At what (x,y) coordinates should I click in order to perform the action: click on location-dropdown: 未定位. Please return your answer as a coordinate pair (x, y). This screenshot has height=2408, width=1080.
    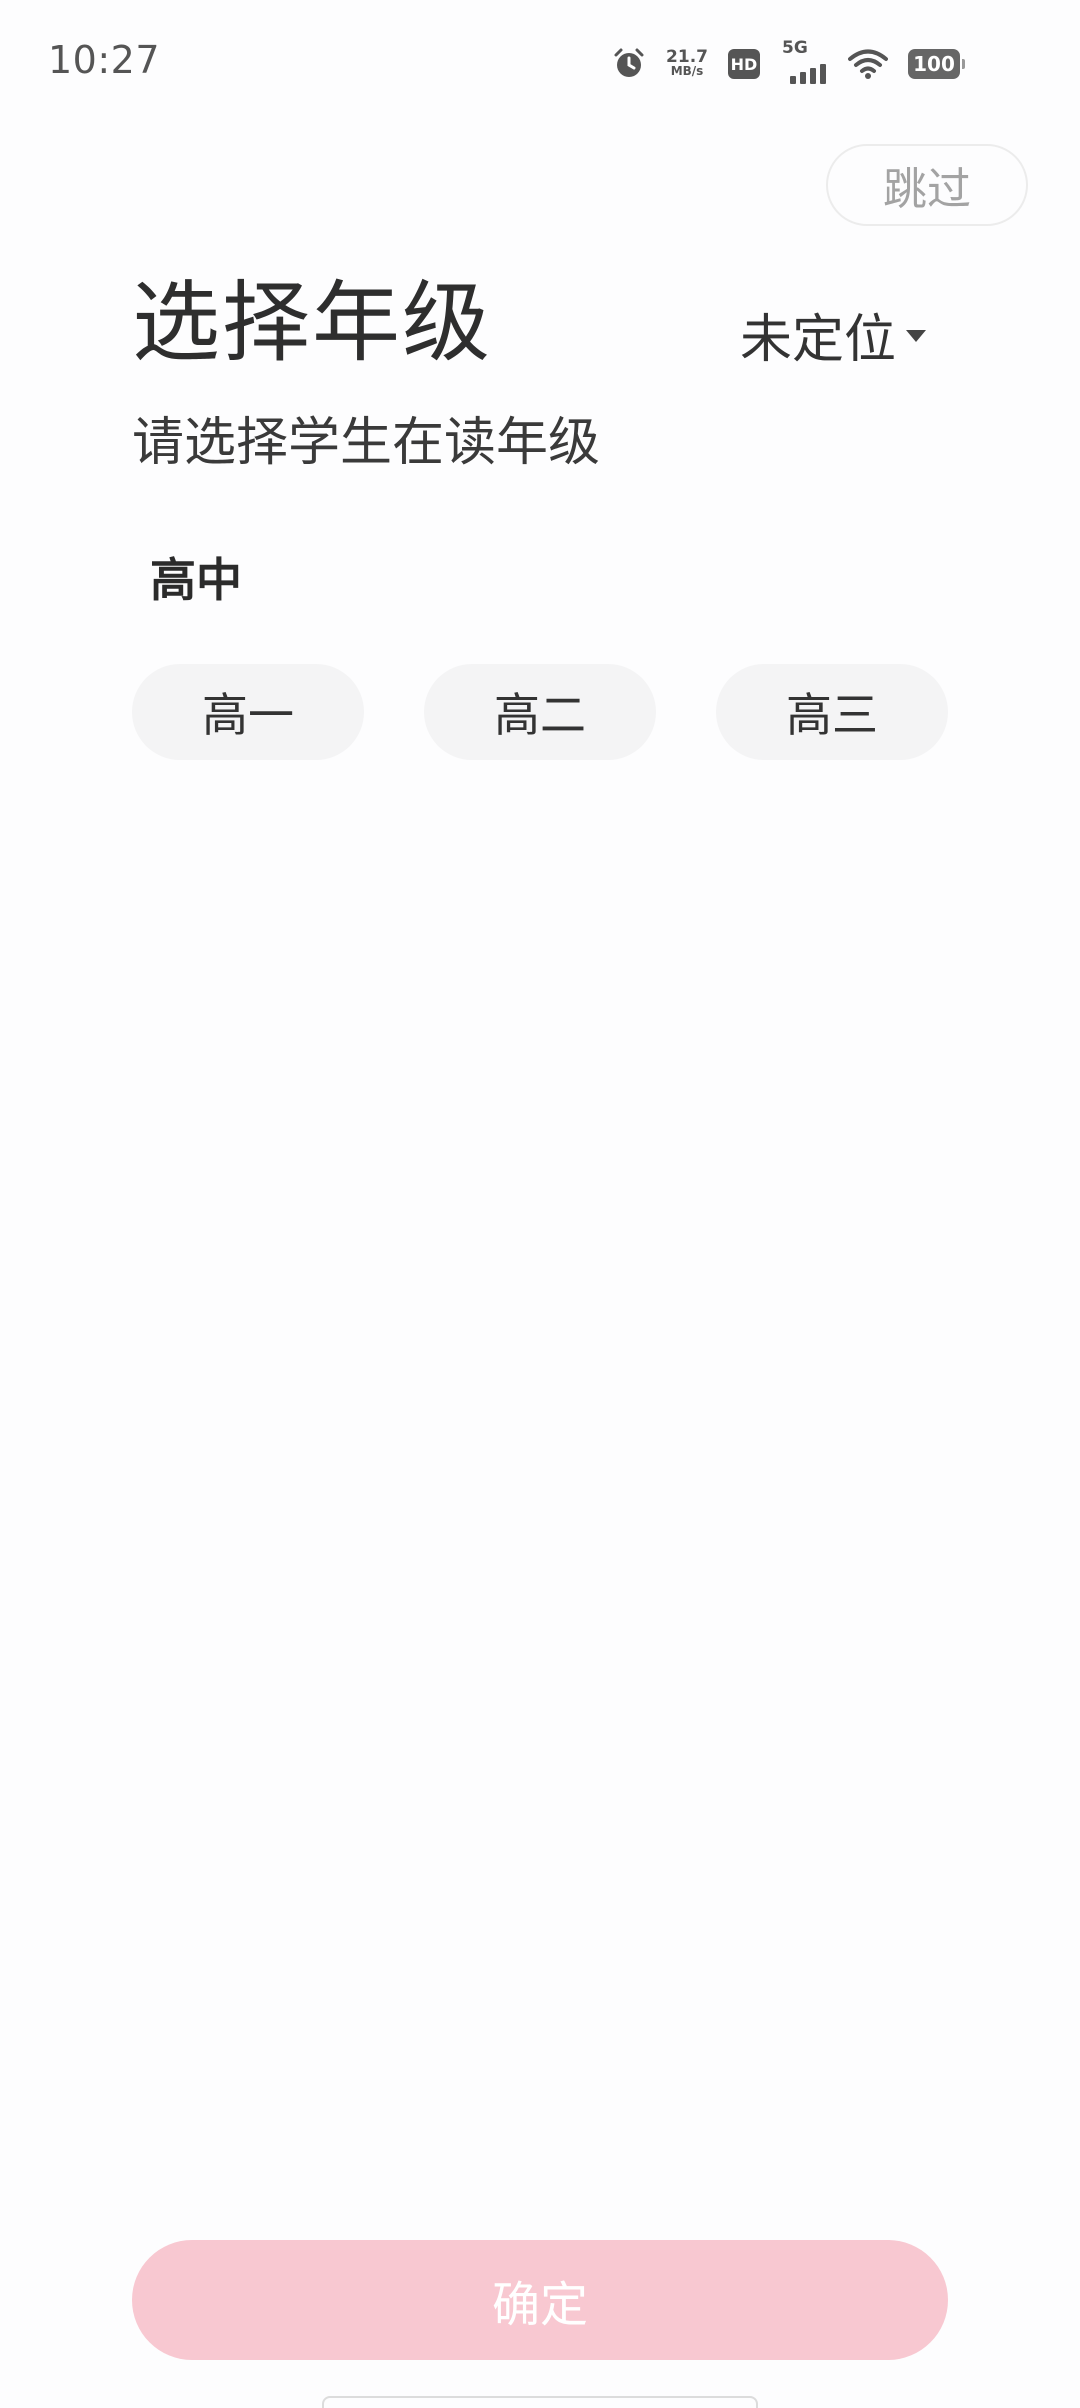
    Looking at the image, I should click on (833, 334).